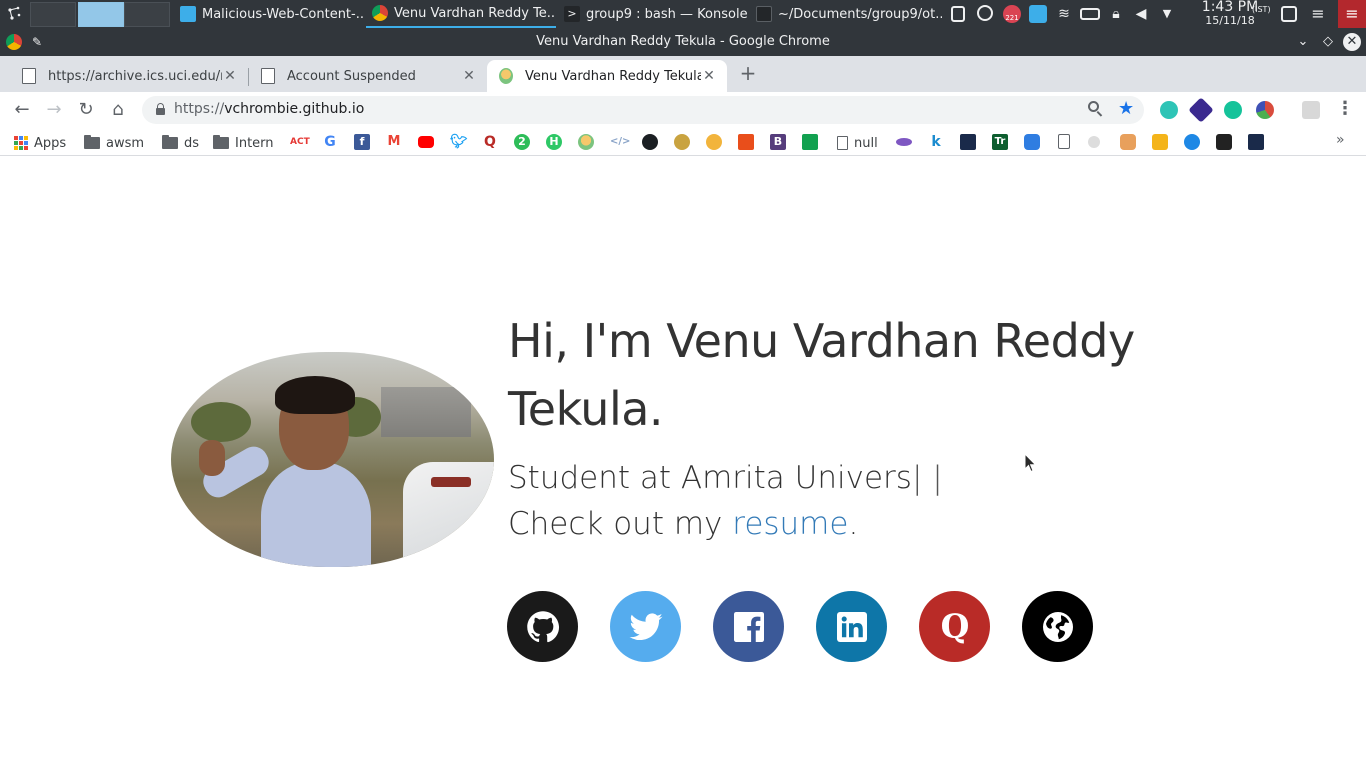 This screenshot has height=768, width=1366. Describe the element at coordinates (506, 76) in the screenshot. I see `site-favicon-icon` at that location.